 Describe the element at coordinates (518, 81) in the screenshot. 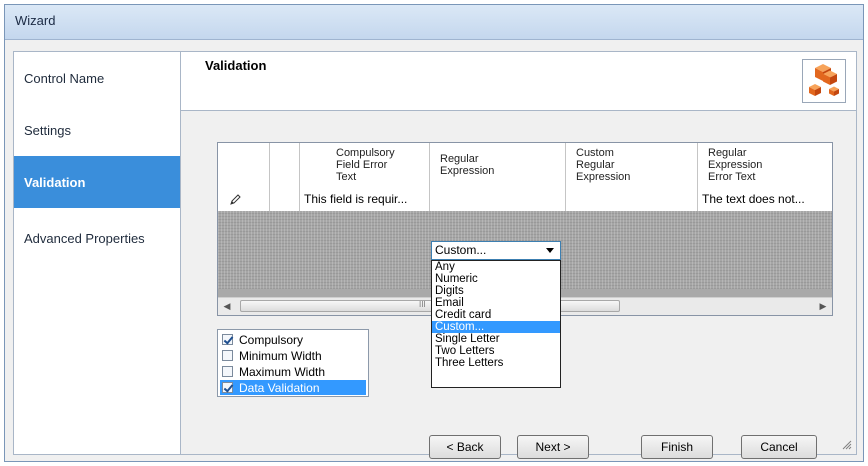

I see `page-header: Validation` at that location.